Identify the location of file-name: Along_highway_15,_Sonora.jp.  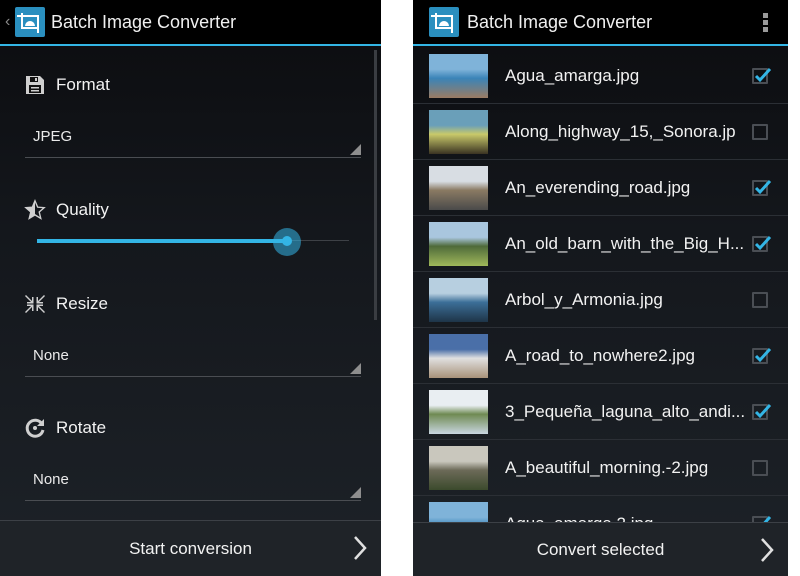
(620, 131).